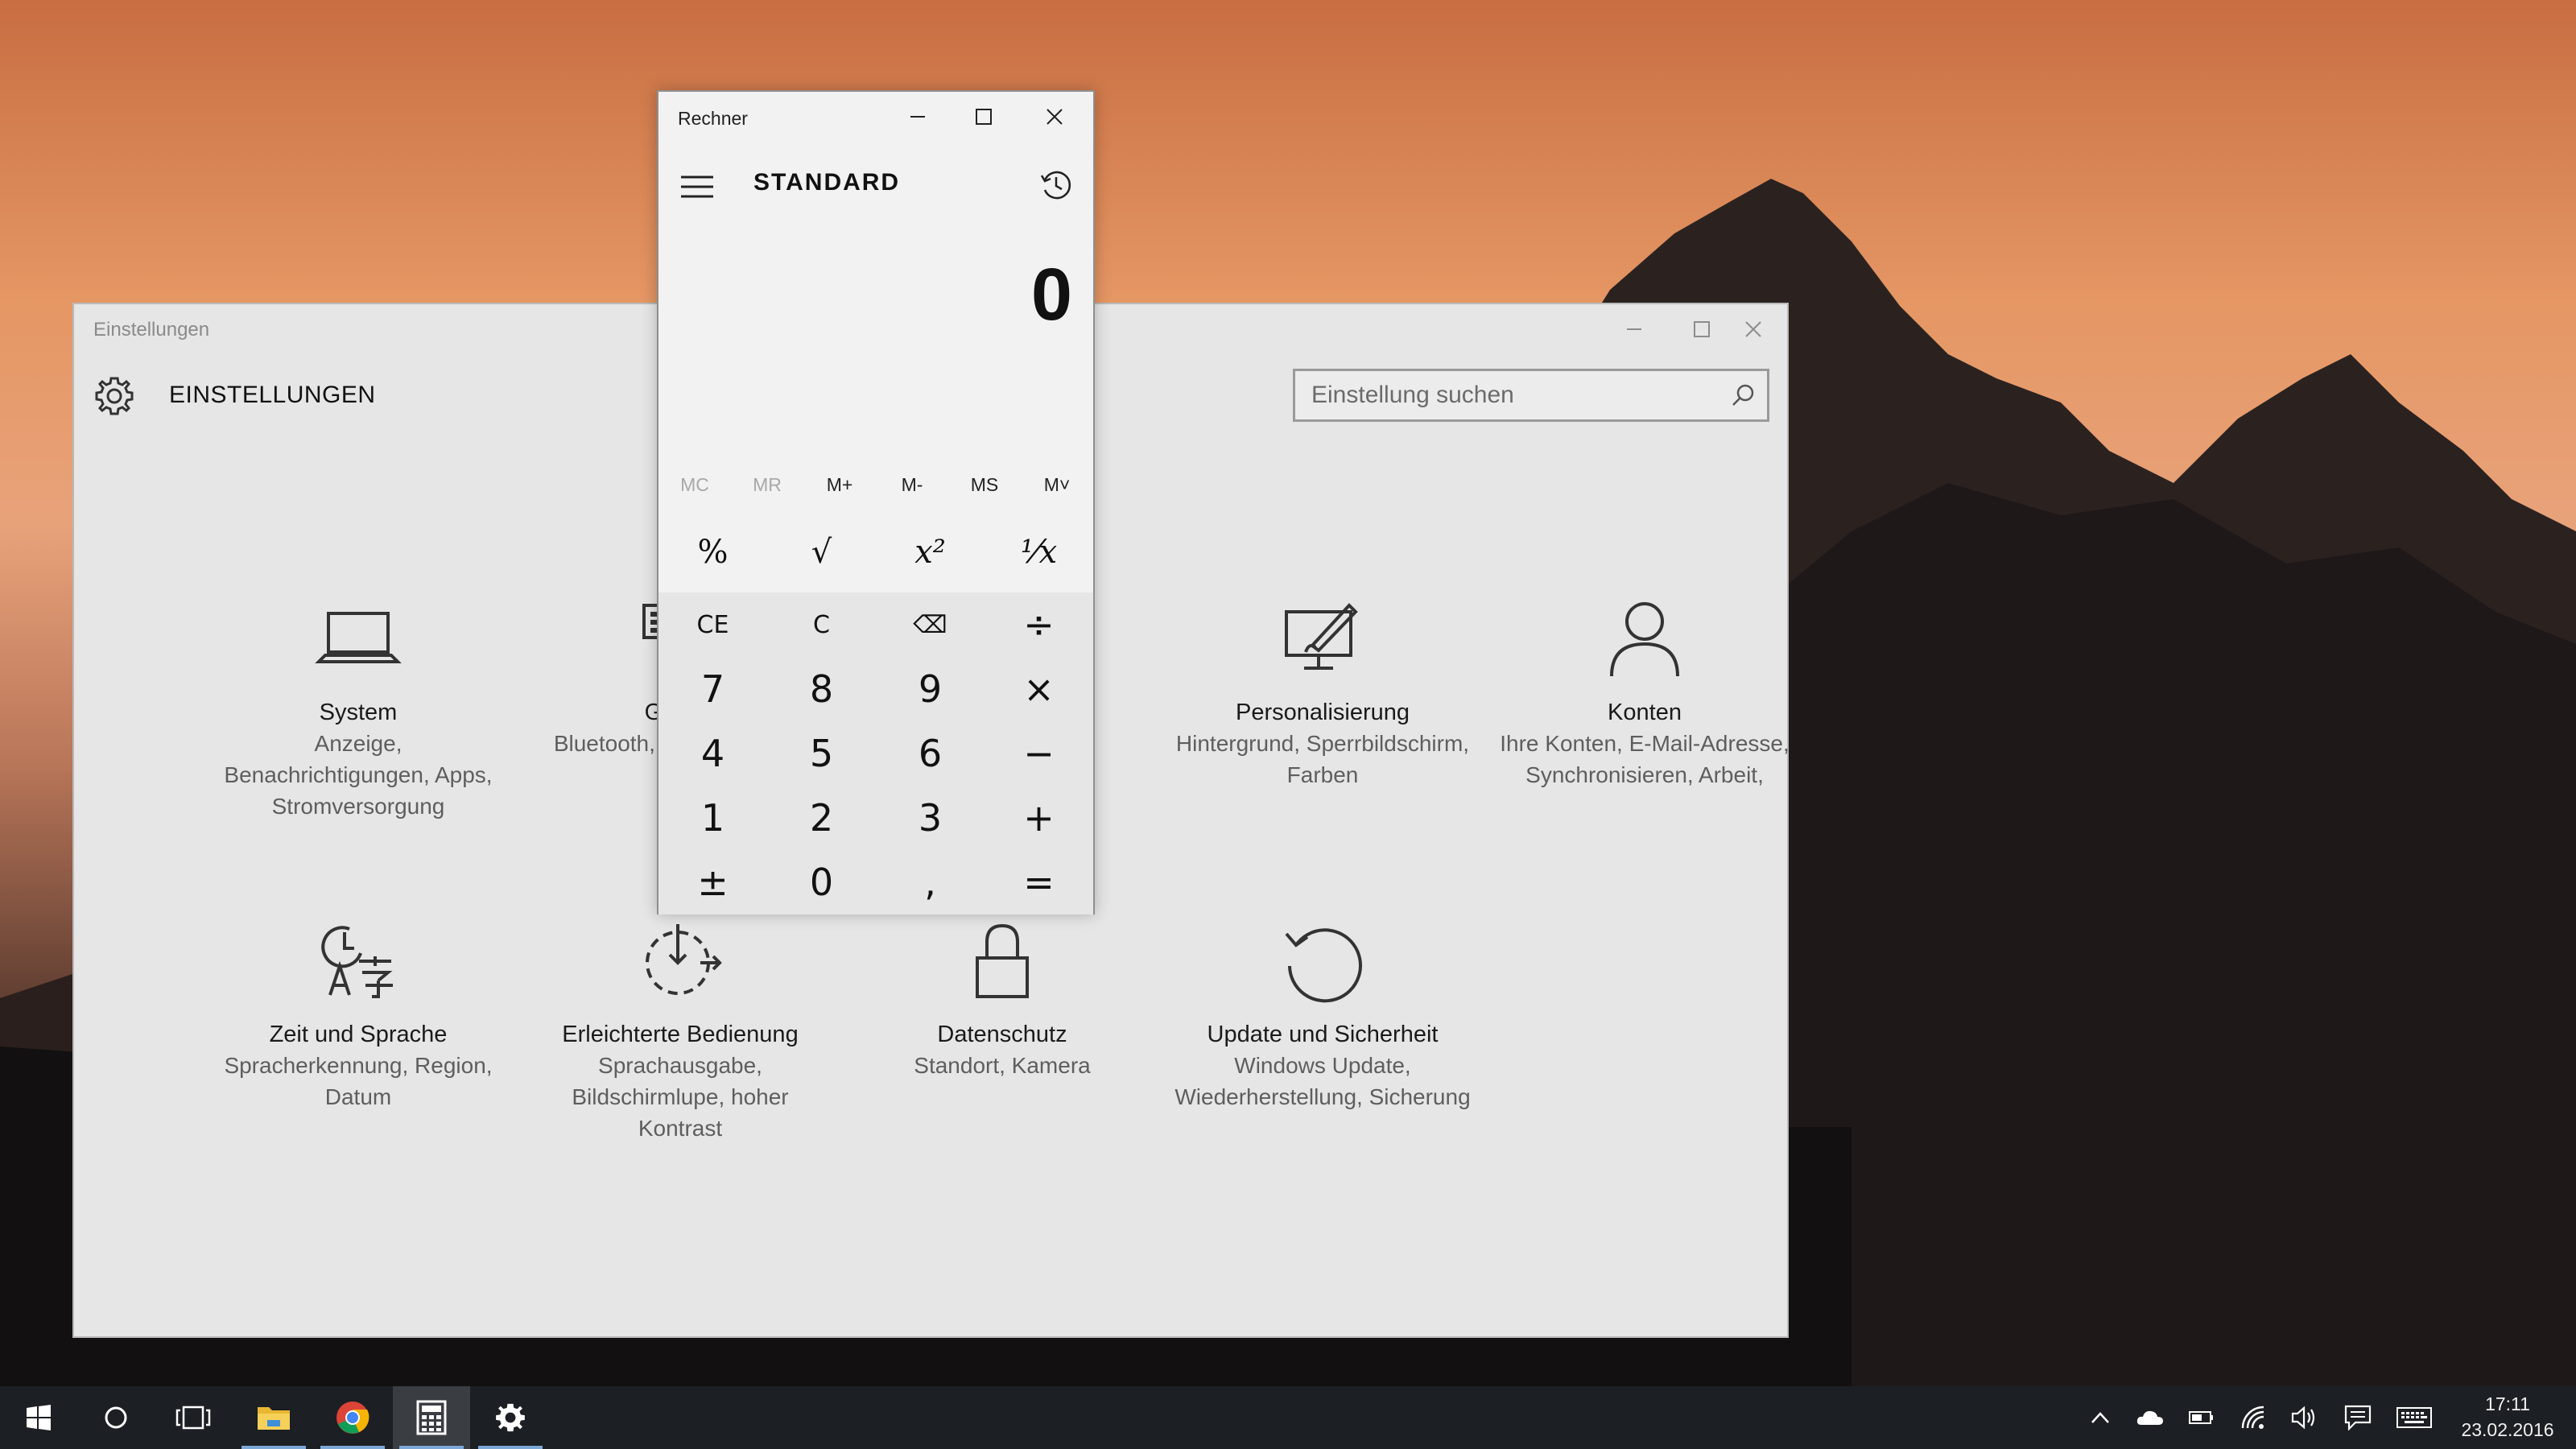 Image resolution: width=2576 pixels, height=1449 pixels. I want to click on chrome-button, so click(352, 1417).